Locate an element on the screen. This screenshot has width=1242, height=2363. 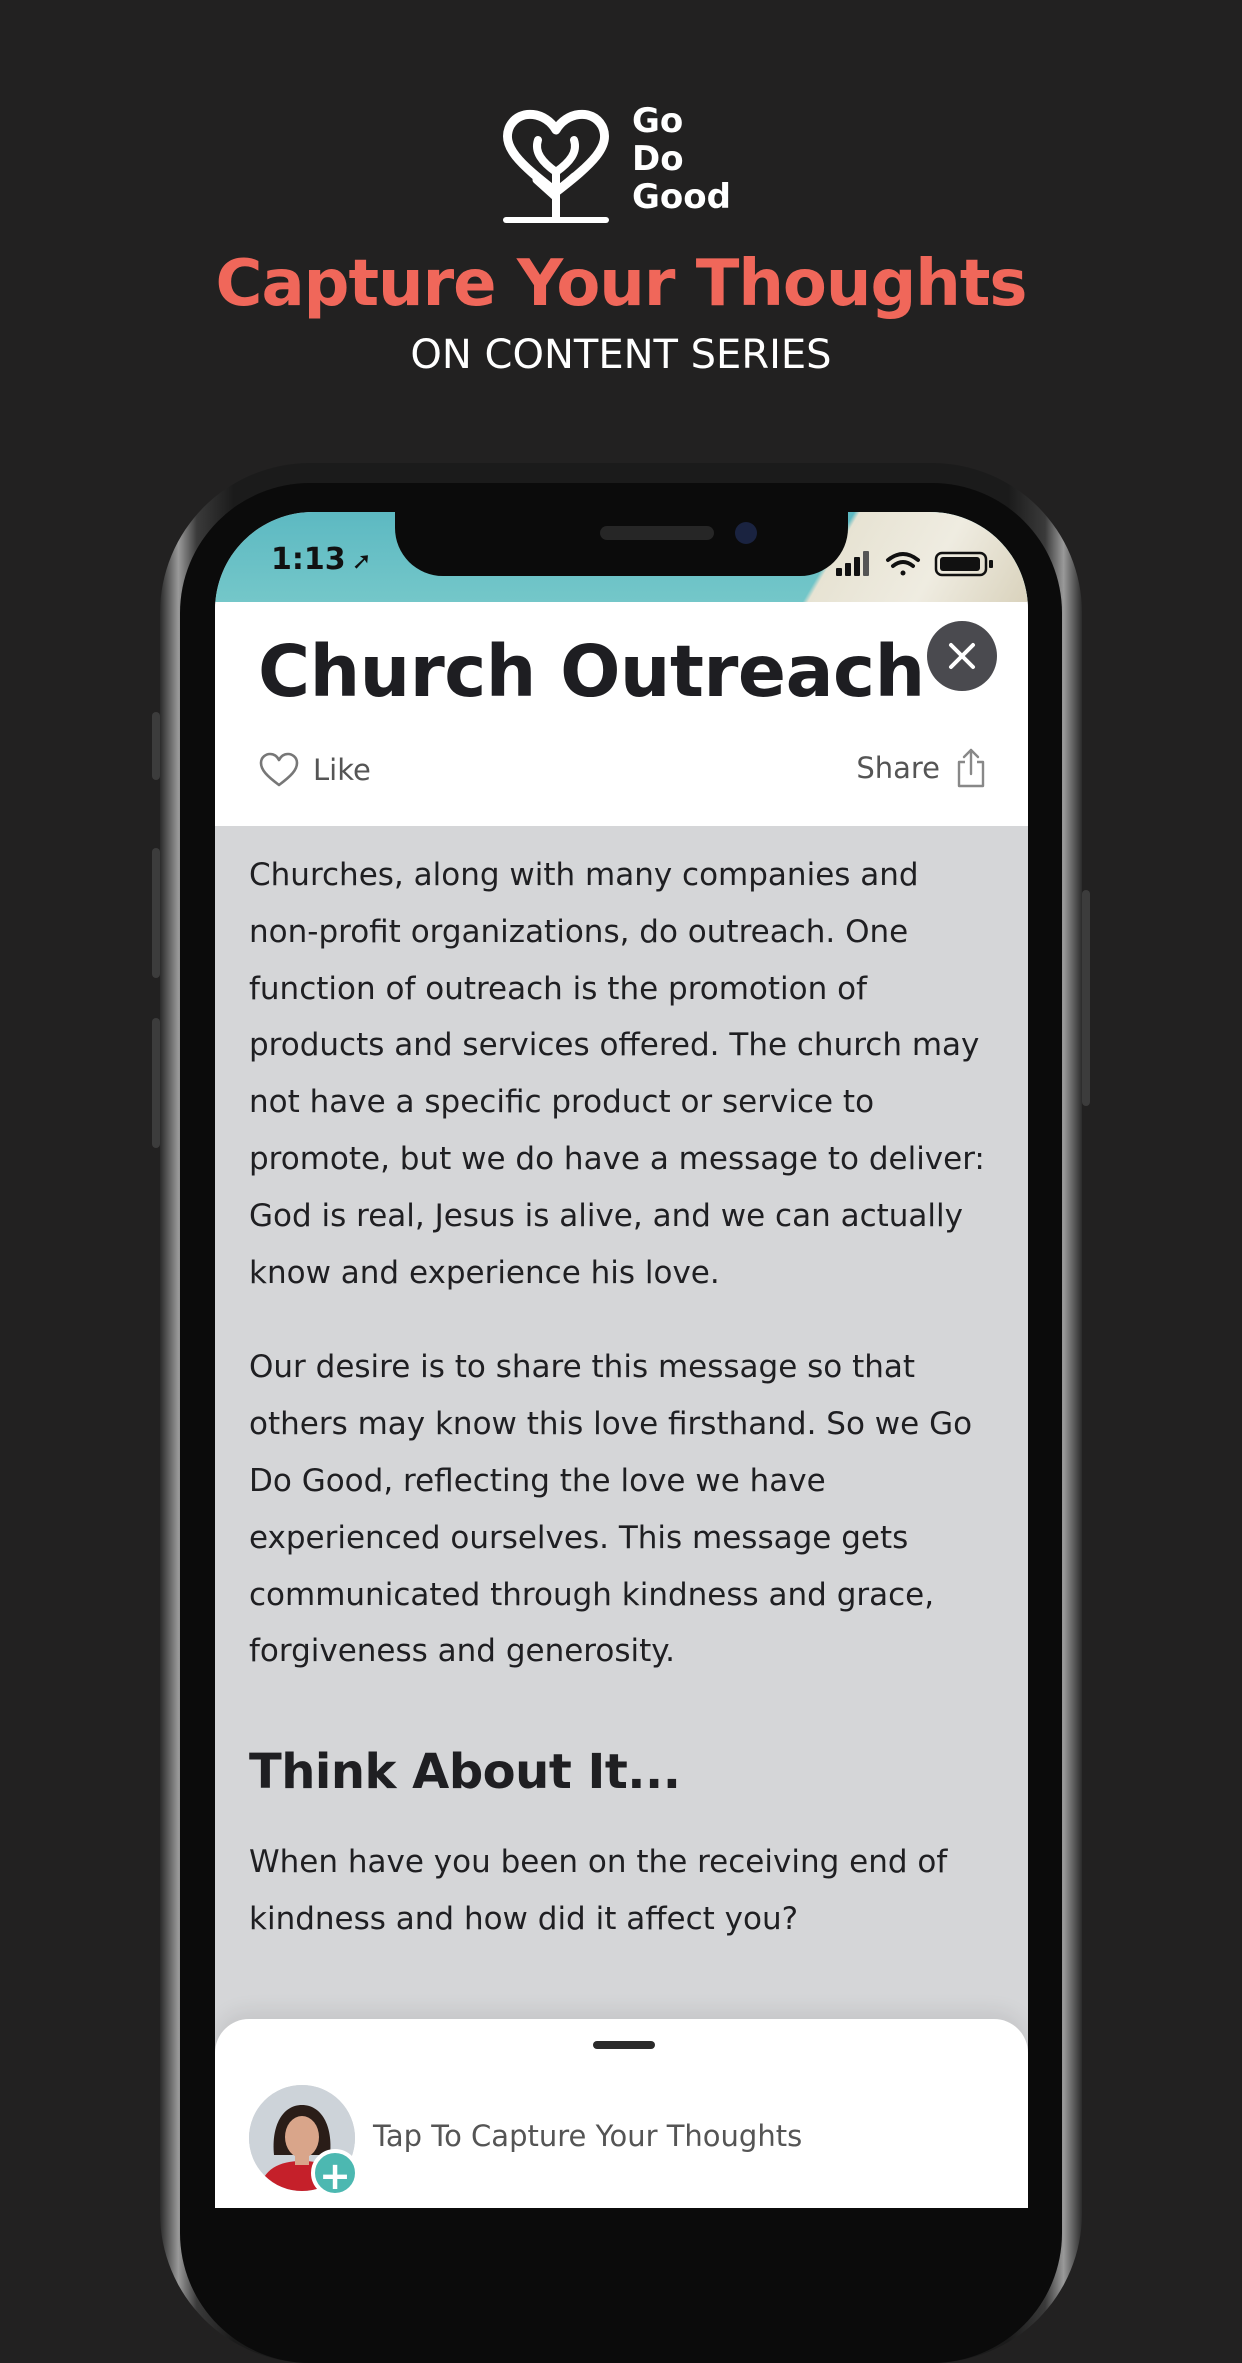
article-title: Church Outreach is located at coordinates (591, 671).